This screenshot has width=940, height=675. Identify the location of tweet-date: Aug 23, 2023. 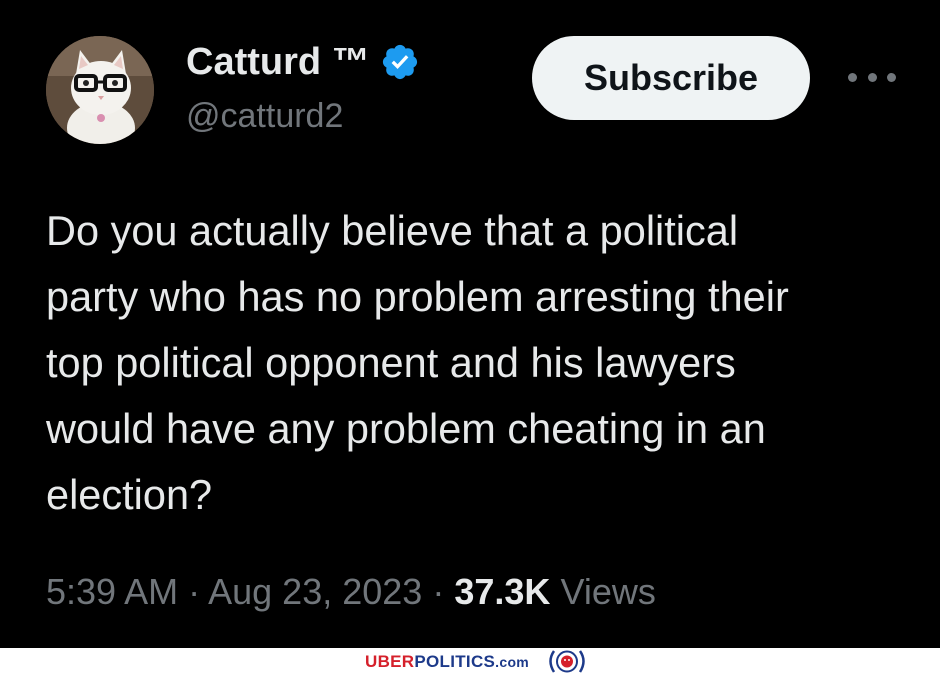
(315, 591).